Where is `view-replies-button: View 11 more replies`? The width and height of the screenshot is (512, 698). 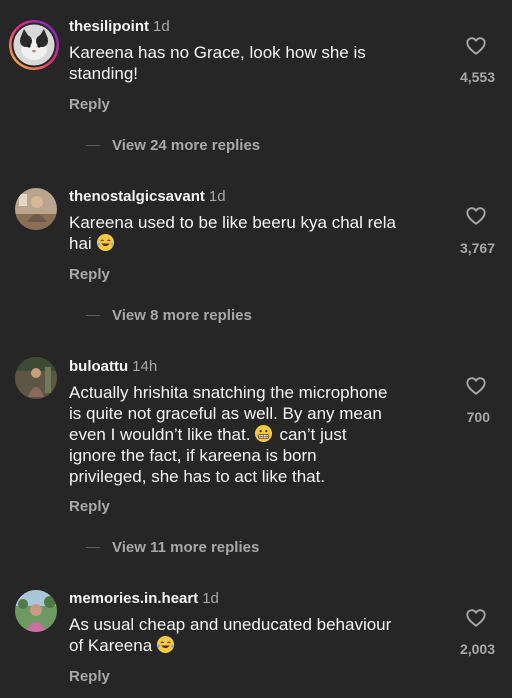 view-replies-button: View 11 more replies is located at coordinates (172, 547).